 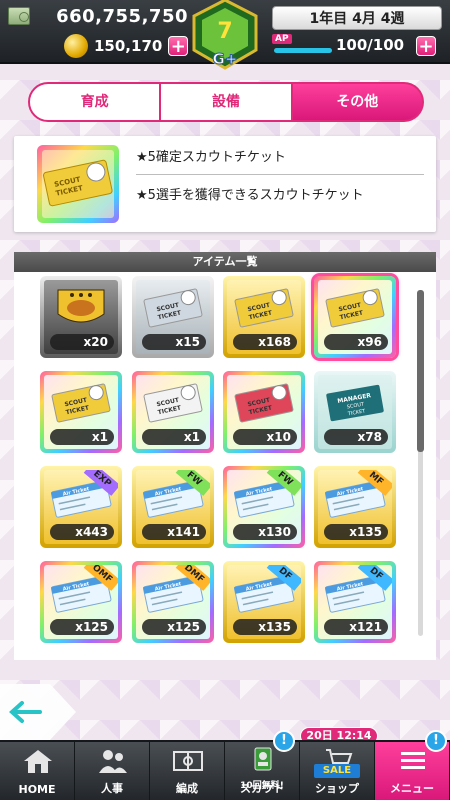 I want to click on item-slot-body: SCOUT TICKET x168, so click(x=264, y=317).